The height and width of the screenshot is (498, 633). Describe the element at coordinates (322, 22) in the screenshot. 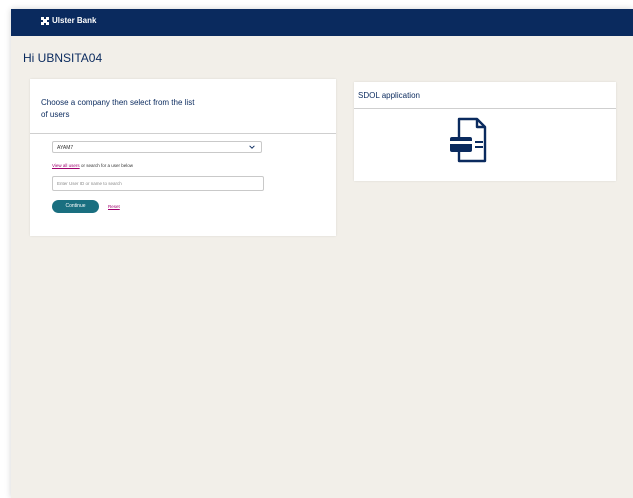

I see `top-bar: Ulster Bank` at that location.